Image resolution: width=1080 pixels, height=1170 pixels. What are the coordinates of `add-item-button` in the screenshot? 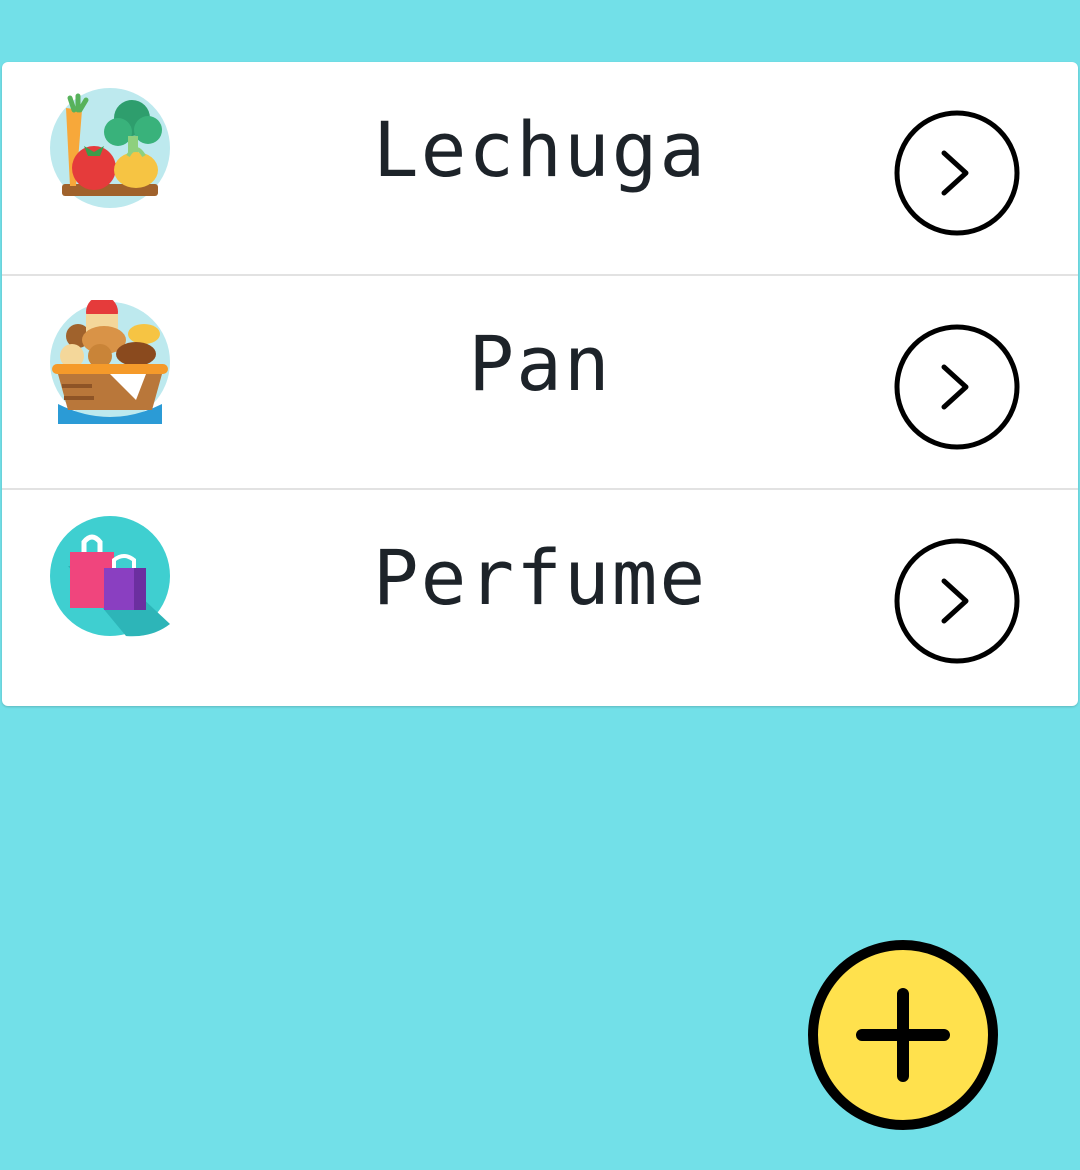 It's located at (903, 1035).